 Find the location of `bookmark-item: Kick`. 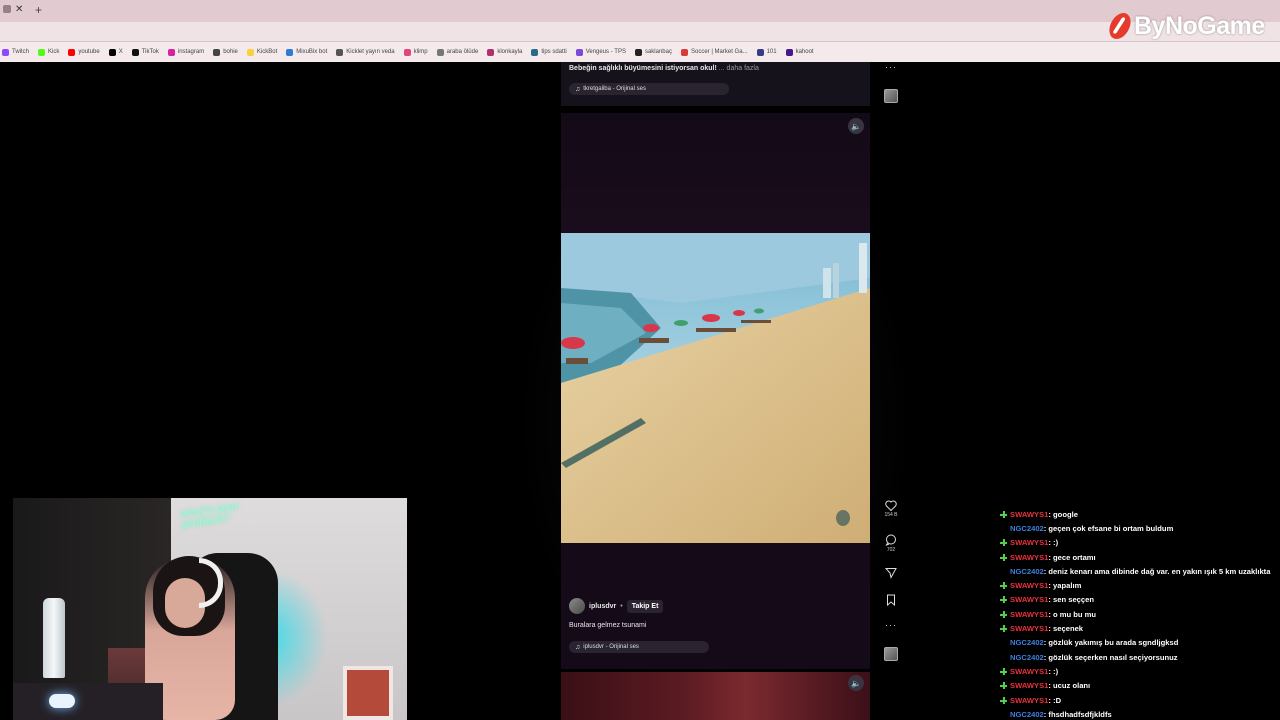

bookmark-item: Kick is located at coordinates (49, 52).